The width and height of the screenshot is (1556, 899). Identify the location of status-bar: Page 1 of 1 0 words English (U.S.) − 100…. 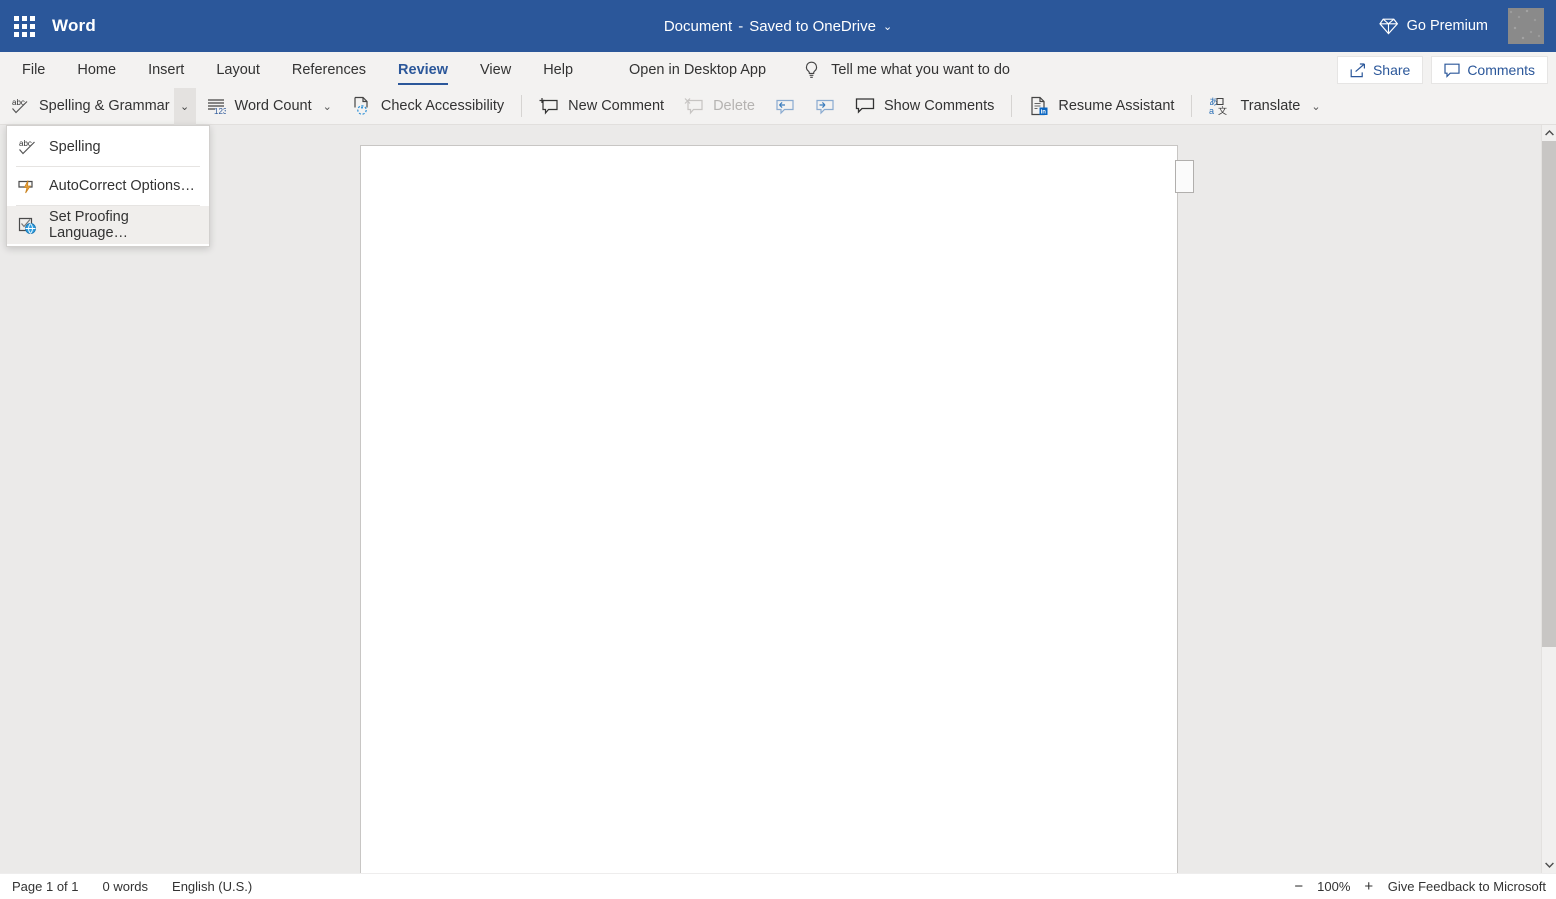
(778, 886).